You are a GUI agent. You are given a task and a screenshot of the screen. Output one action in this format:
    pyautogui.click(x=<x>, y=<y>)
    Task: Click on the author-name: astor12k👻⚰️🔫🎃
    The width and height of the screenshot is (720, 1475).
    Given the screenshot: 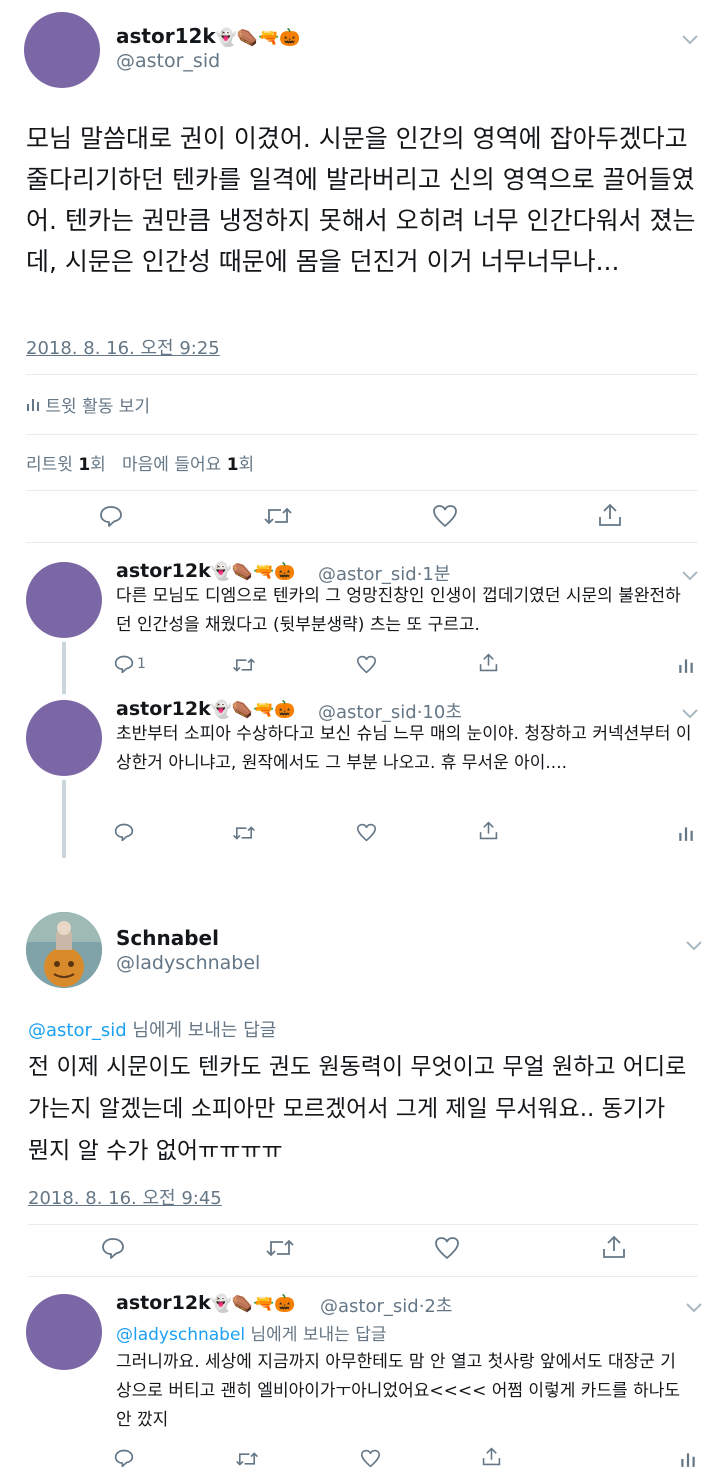 What is the action you would take?
    pyautogui.click(x=208, y=36)
    